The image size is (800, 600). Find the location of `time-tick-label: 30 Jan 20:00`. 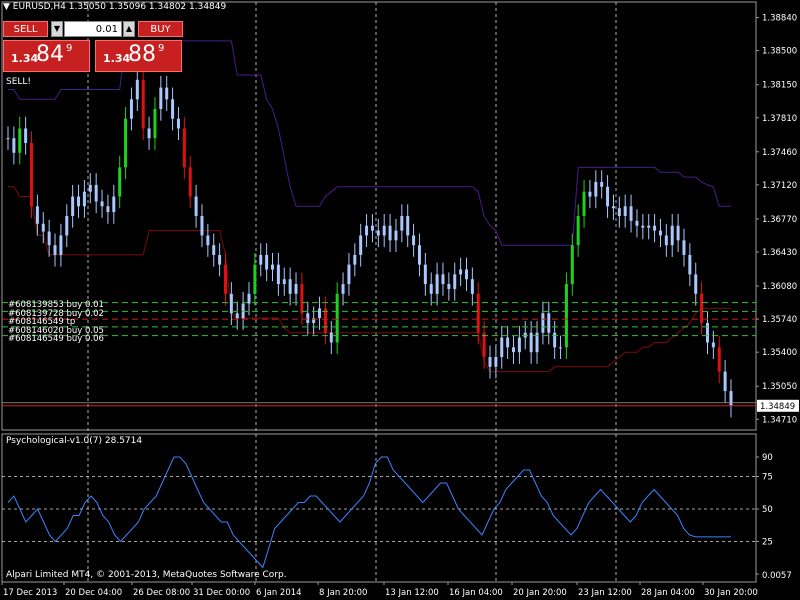

time-tick-label: 30 Jan 20:00 is located at coordinates (731, 593).